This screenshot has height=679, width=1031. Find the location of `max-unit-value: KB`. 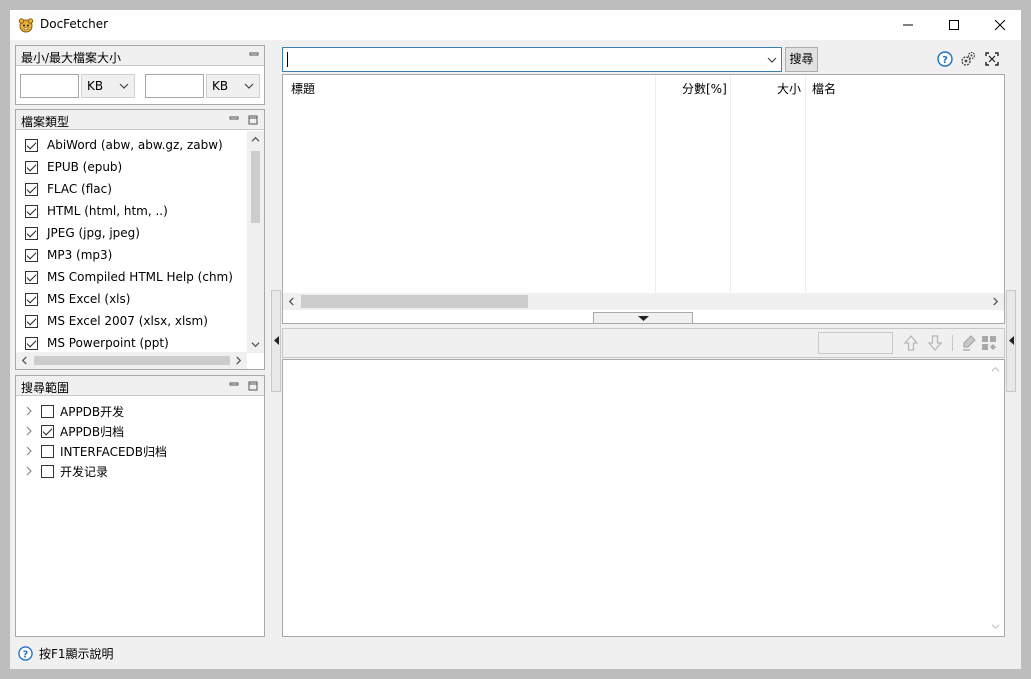

max-unit-value: KB is located at coordinates (220, 86).